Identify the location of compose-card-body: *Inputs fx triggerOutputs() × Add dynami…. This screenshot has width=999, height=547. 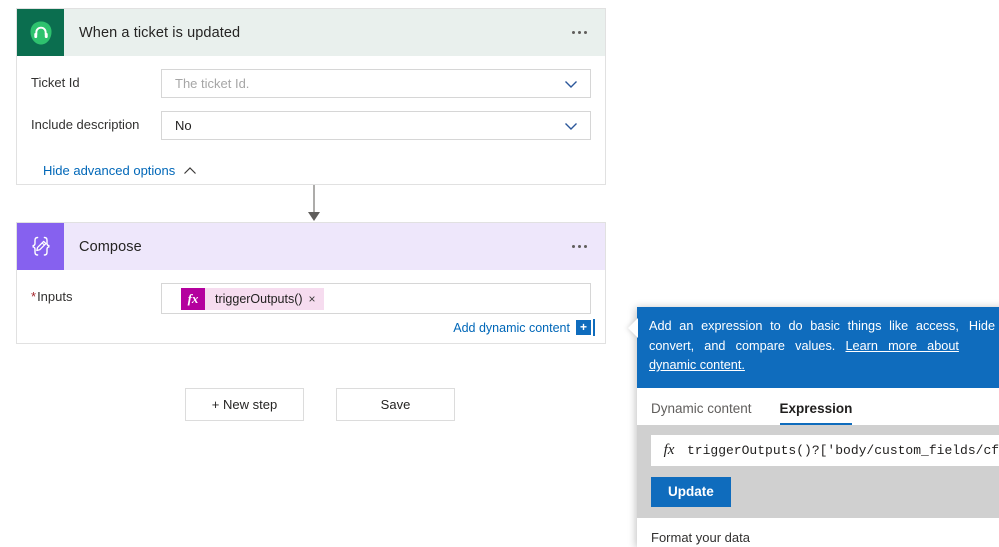
(311, 309).